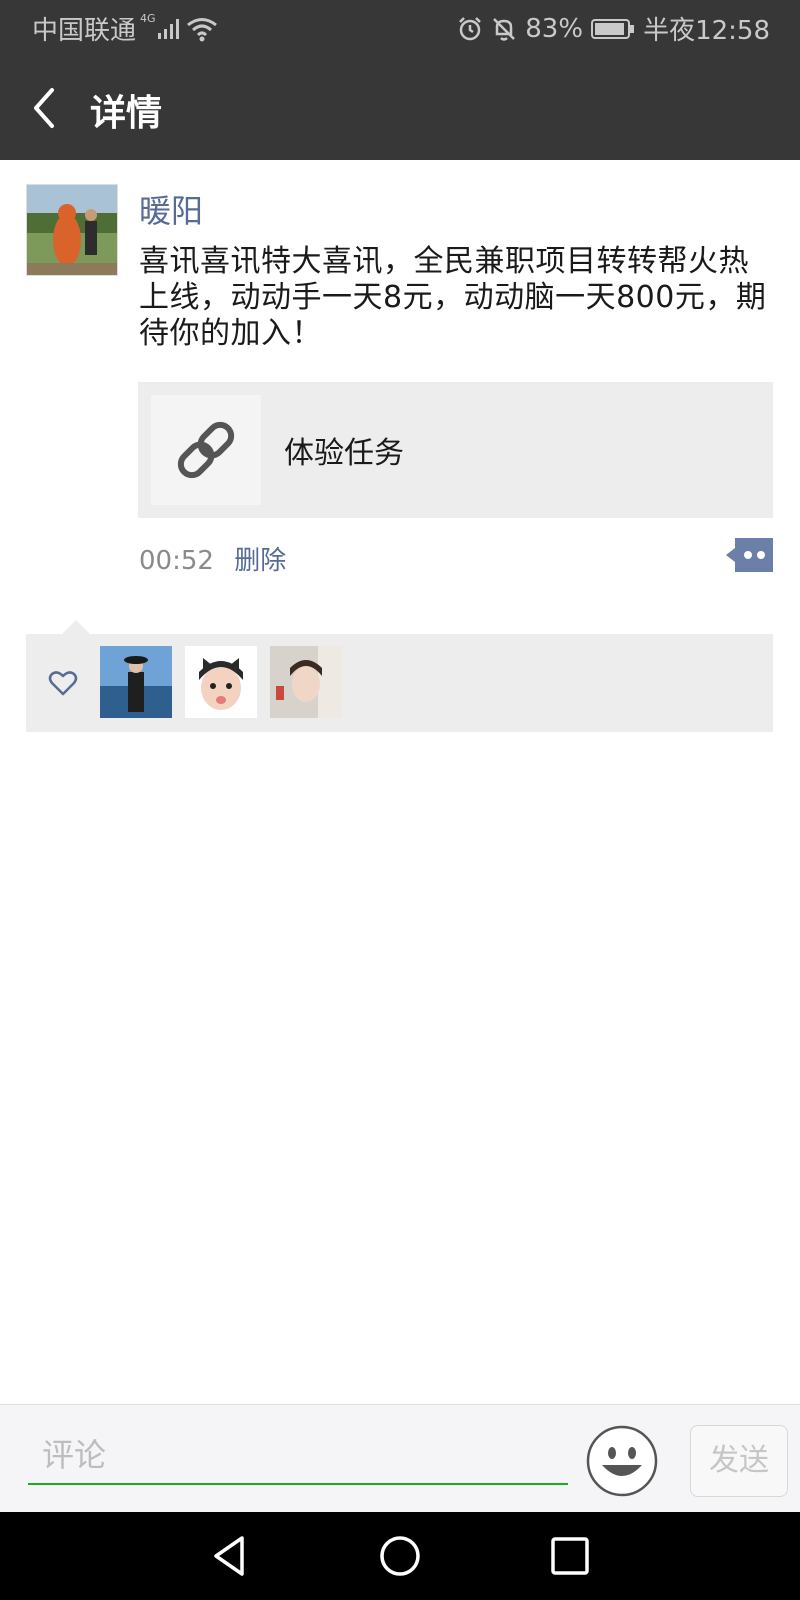 Image resolution: width=800 pixels, height=1600 pixels. Describe the element at coordinates (400, 108) in the screenshot. I see `title-bar: 详情` at that location.